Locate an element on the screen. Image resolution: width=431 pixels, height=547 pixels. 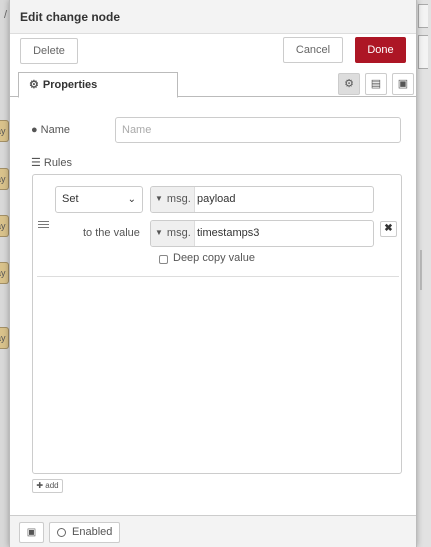
add-rule-button: ✚ add is located at coordinates (47, 486).